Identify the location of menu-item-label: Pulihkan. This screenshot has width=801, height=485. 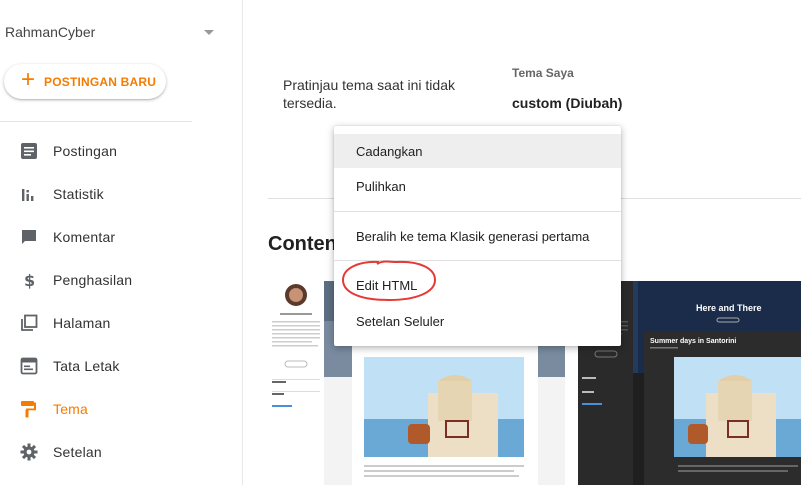
(381, 186).